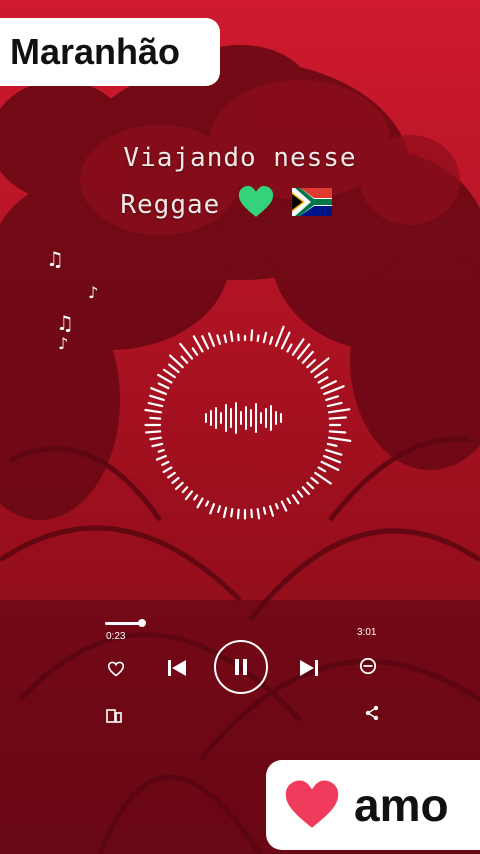 Image resolution: width=480 pixels, height=854 pixels. I want to click on skip-previous-icon, so click(177, 668).